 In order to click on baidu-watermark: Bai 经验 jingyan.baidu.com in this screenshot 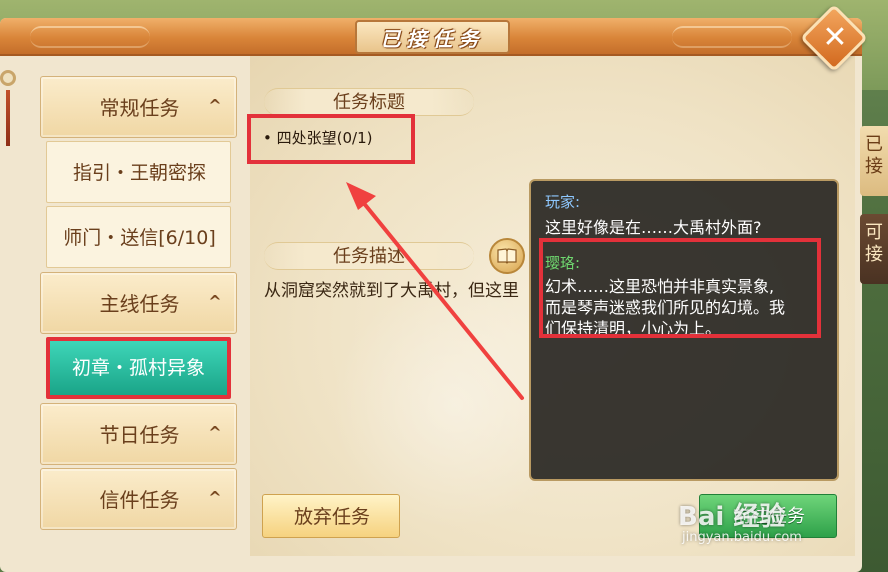, I will do `click(763, 524)`.